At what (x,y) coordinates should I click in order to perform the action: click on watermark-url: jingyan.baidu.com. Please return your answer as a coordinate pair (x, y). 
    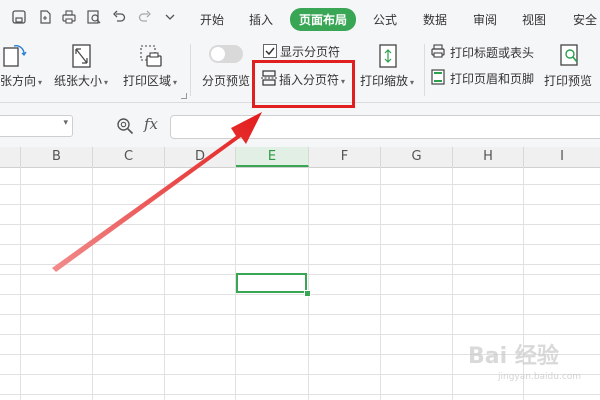
    Looking at the image, I should click on (540, 377).